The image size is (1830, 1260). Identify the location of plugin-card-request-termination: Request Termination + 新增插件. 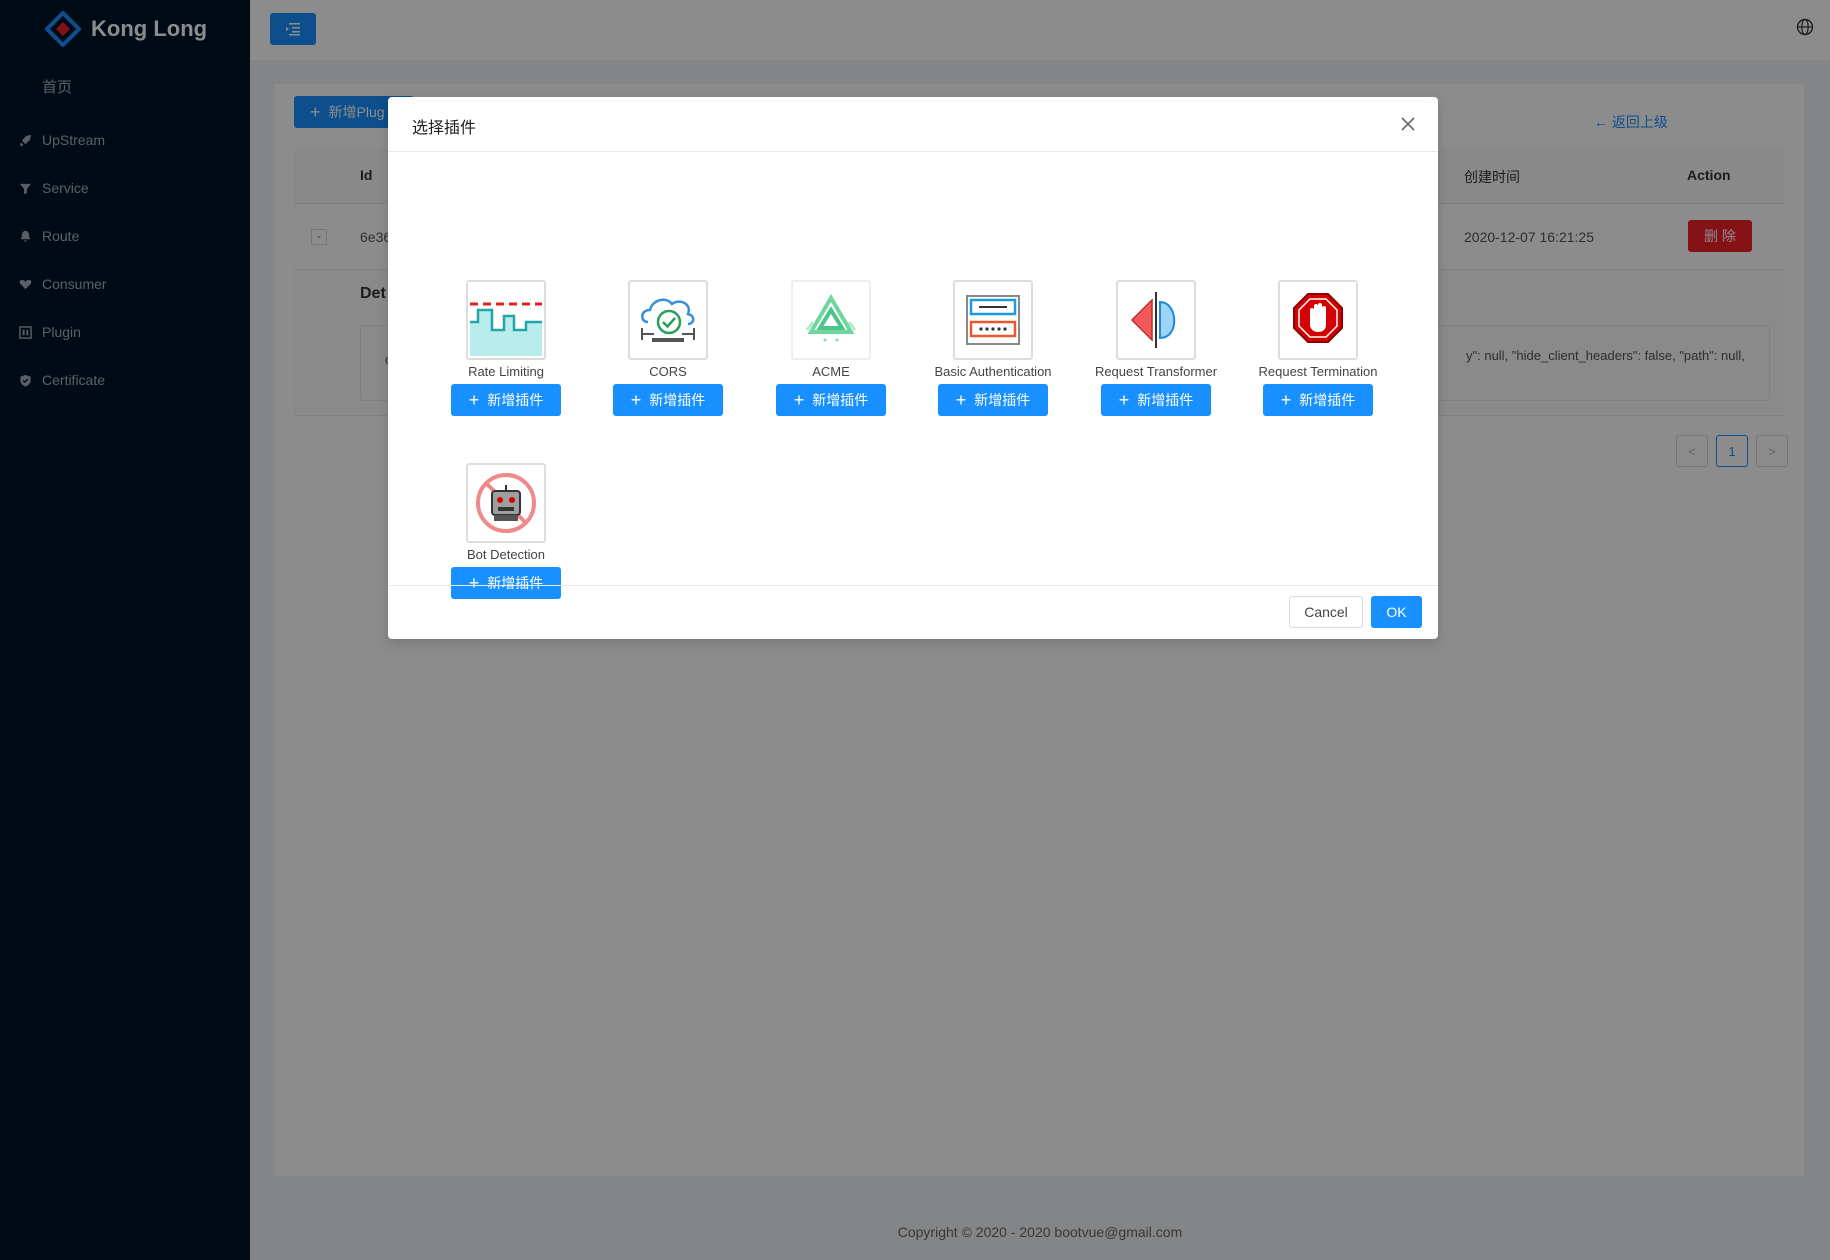
(1318, 348).